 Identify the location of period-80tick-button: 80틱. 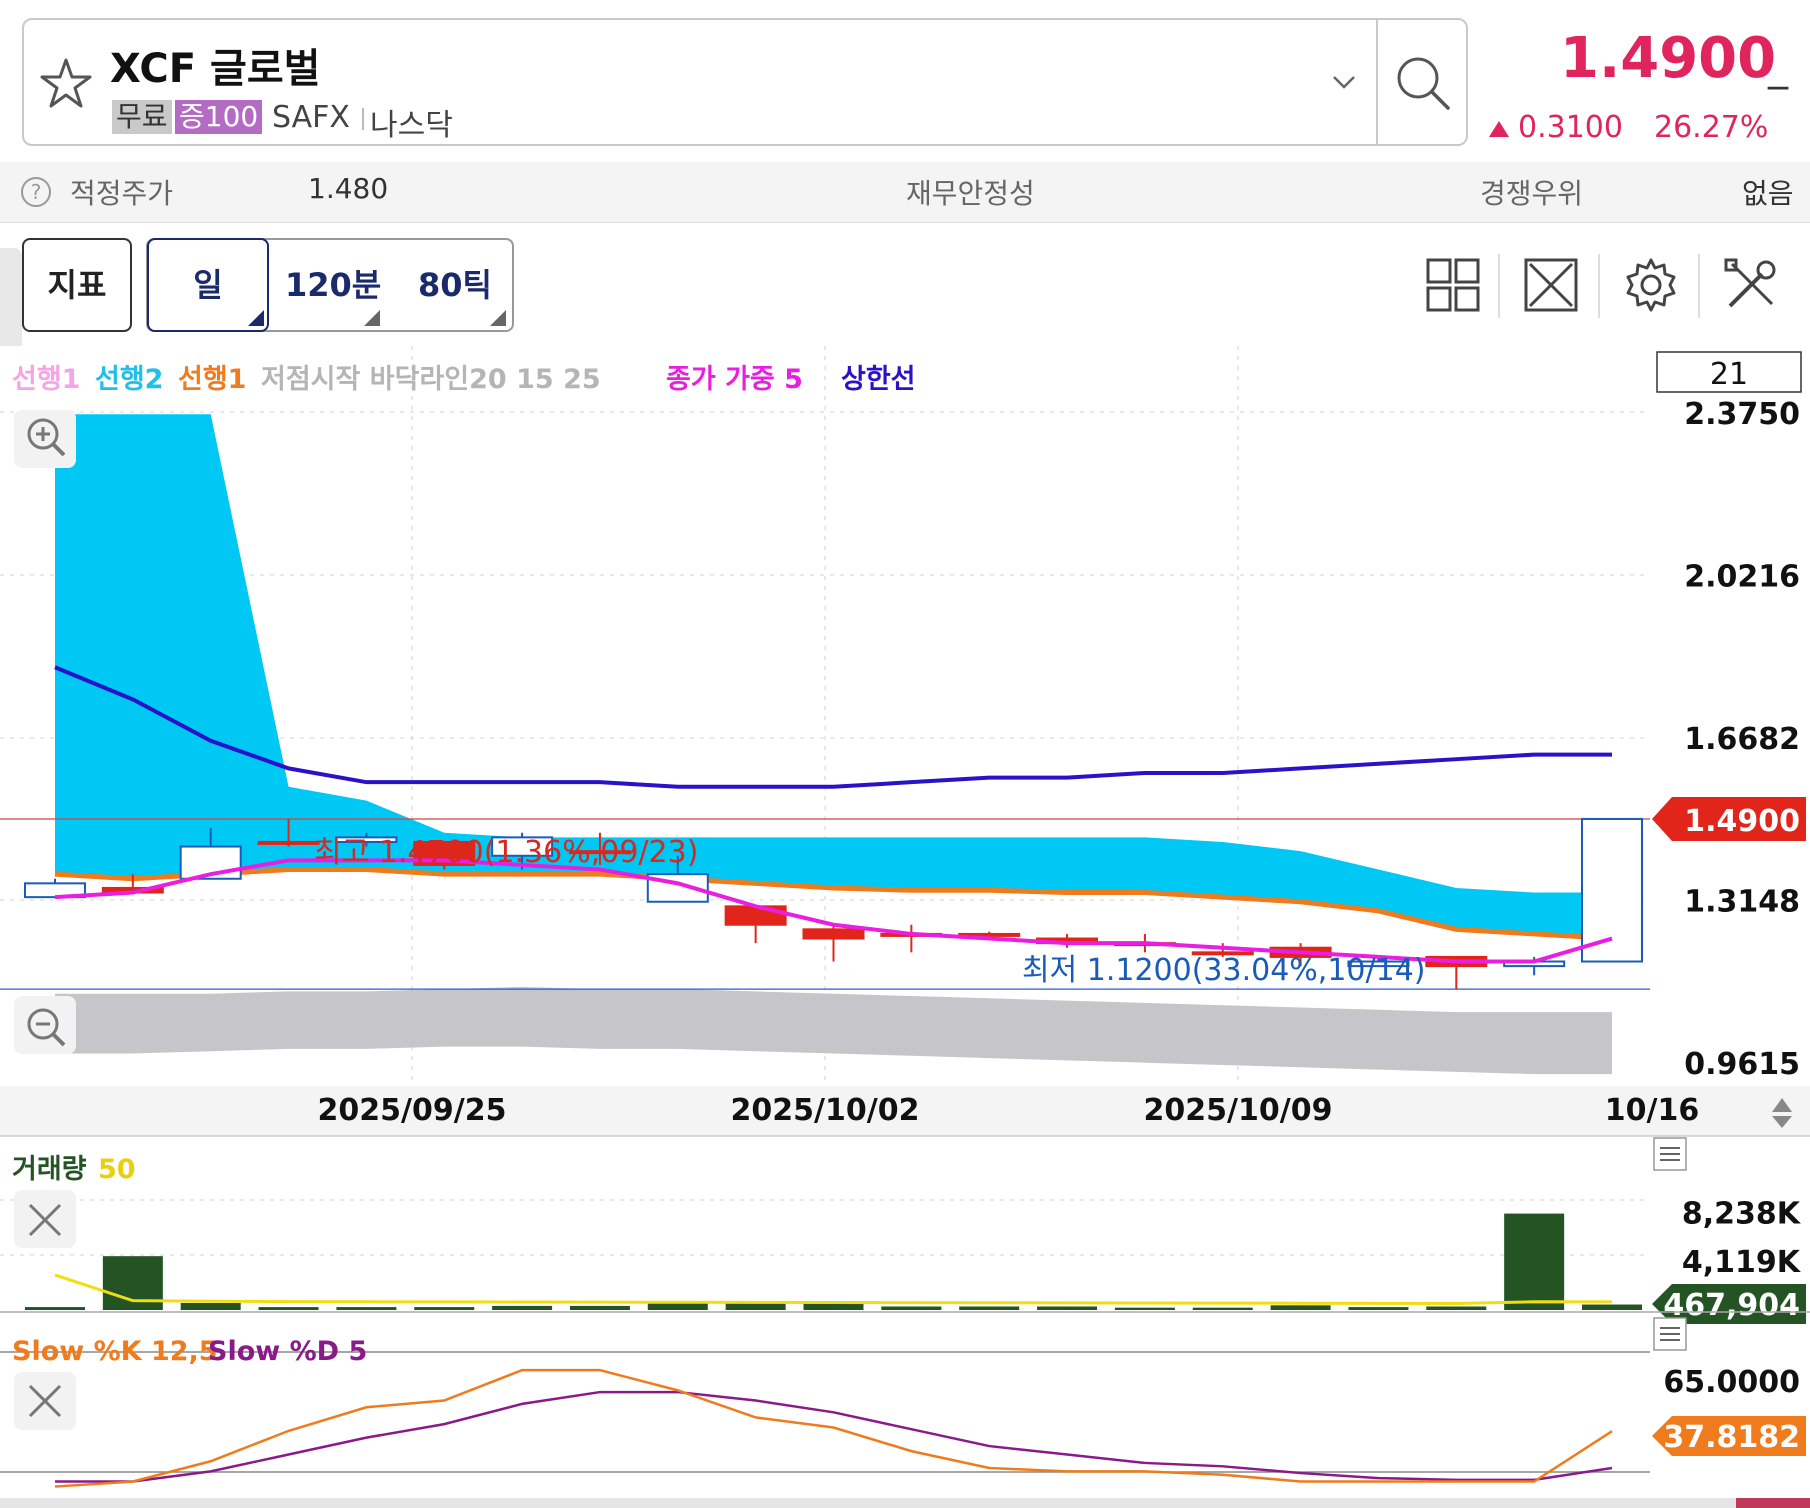
(455, 285).